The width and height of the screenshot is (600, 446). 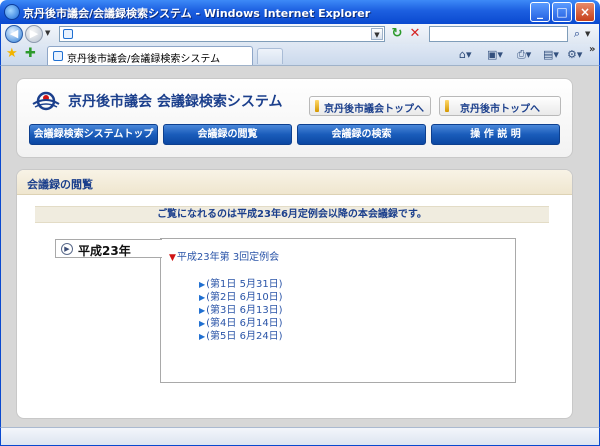 I want to click on history-dropdown-icon: ▼, so click(x=47, y=33).